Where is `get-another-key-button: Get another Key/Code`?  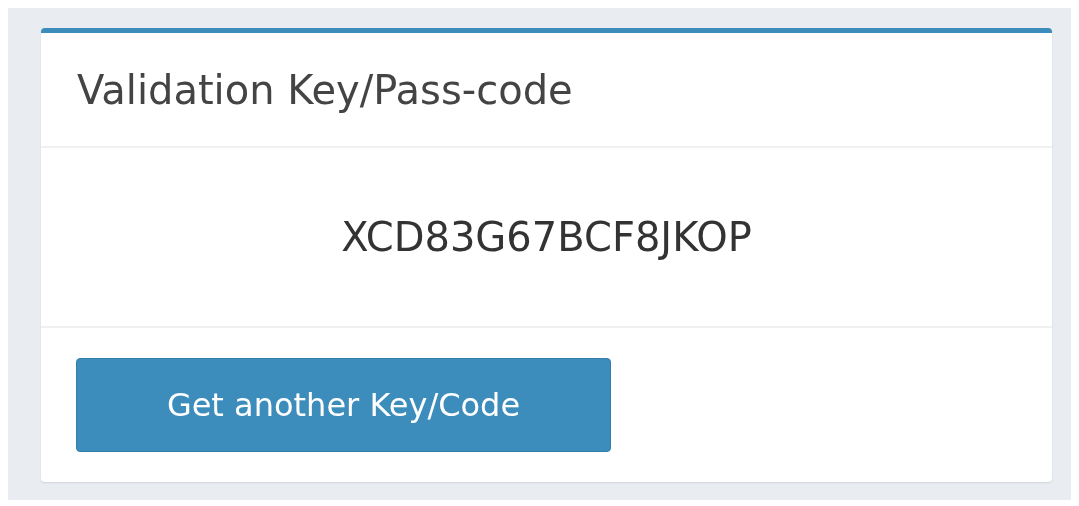
get-another-key-button: Get another Key/Code is located at coordinates (343, 405).